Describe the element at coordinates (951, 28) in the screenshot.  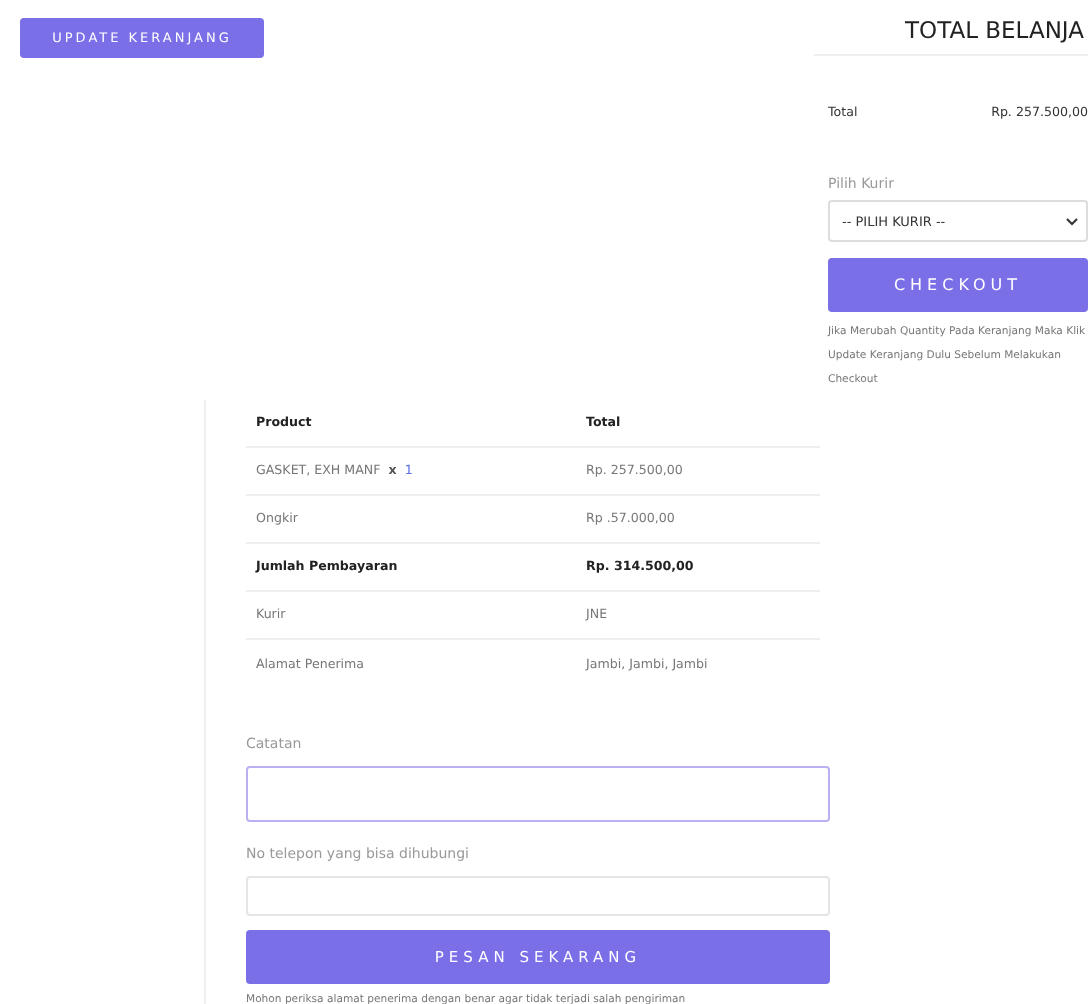
I see `summary-title: TOTAL BELANJA` at that location.